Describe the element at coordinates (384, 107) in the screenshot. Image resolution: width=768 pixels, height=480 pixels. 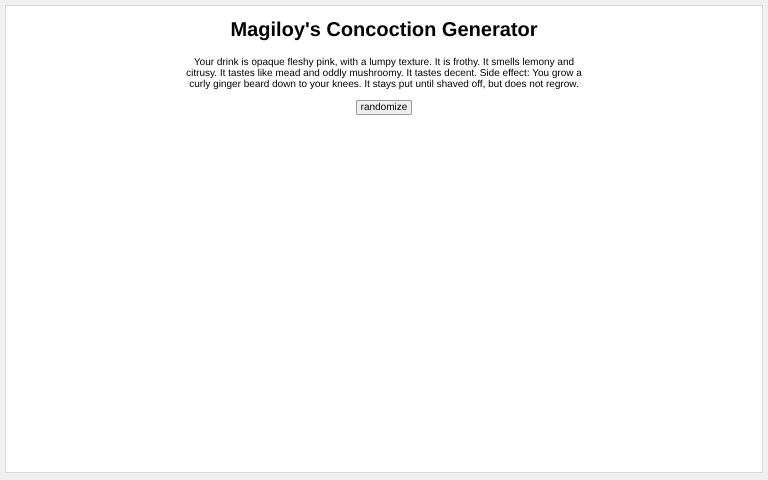
I see `randomize-button: randomize` at that location.